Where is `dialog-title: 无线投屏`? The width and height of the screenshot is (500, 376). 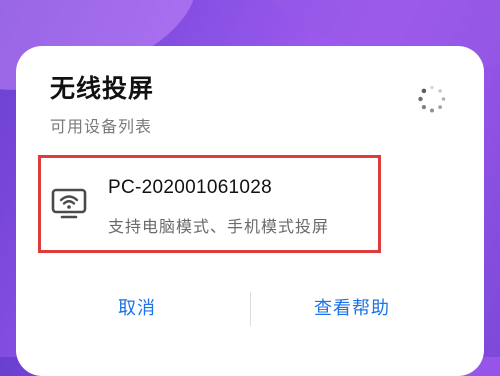 dialog-title: 无线投屏 is located at coordinates (102, 88).